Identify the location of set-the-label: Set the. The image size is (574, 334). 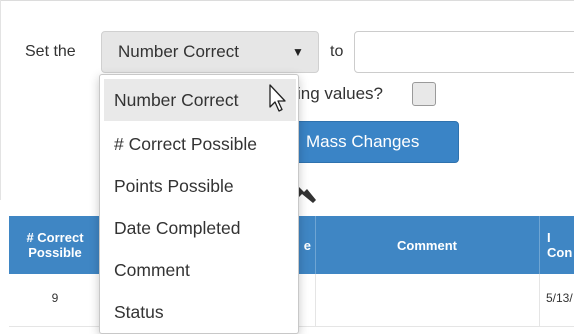
(50, 51).